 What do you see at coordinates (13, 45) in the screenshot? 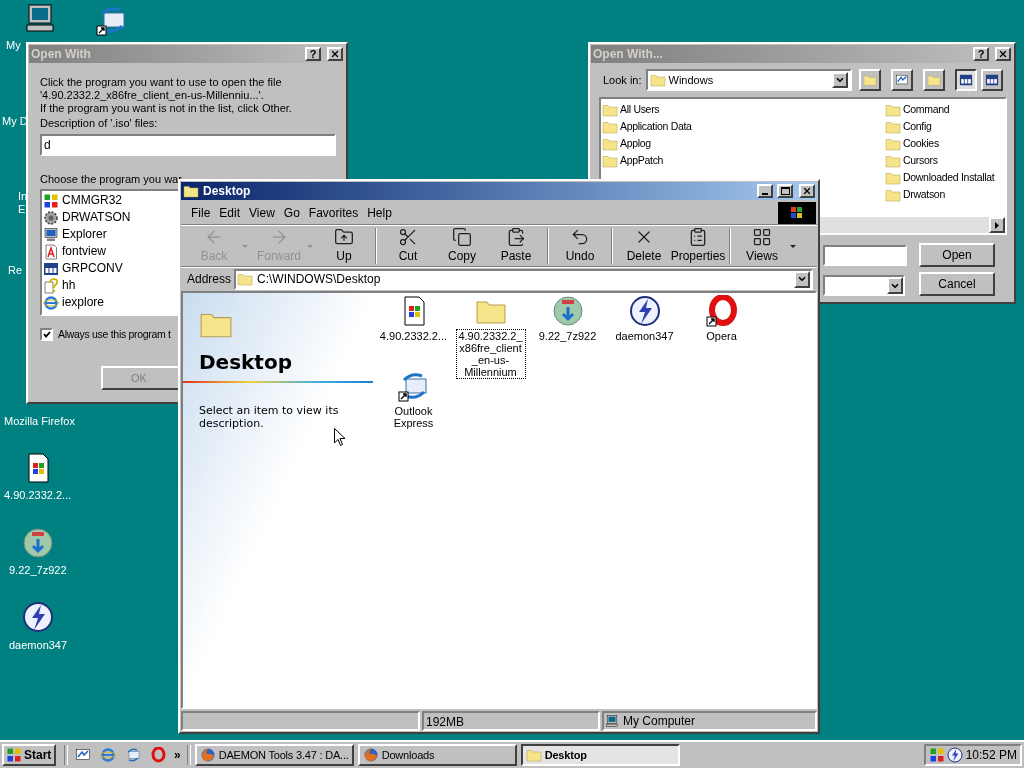
I see `desktop-icon-label: My` at bounding box center [13, 45].